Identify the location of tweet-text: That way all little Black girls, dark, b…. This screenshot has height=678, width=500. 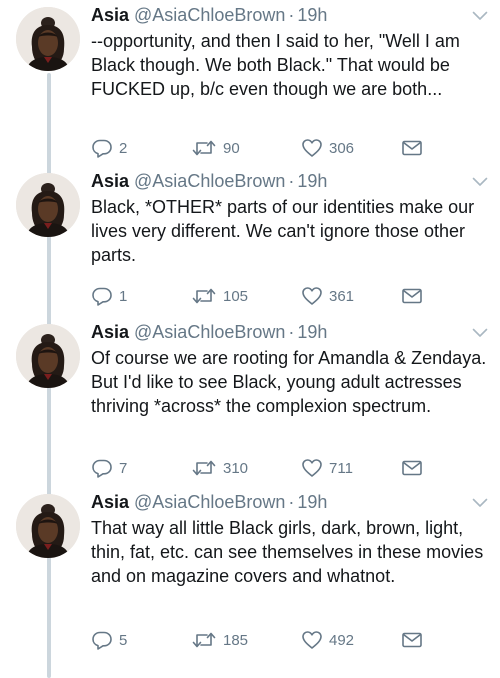
(287, 552).